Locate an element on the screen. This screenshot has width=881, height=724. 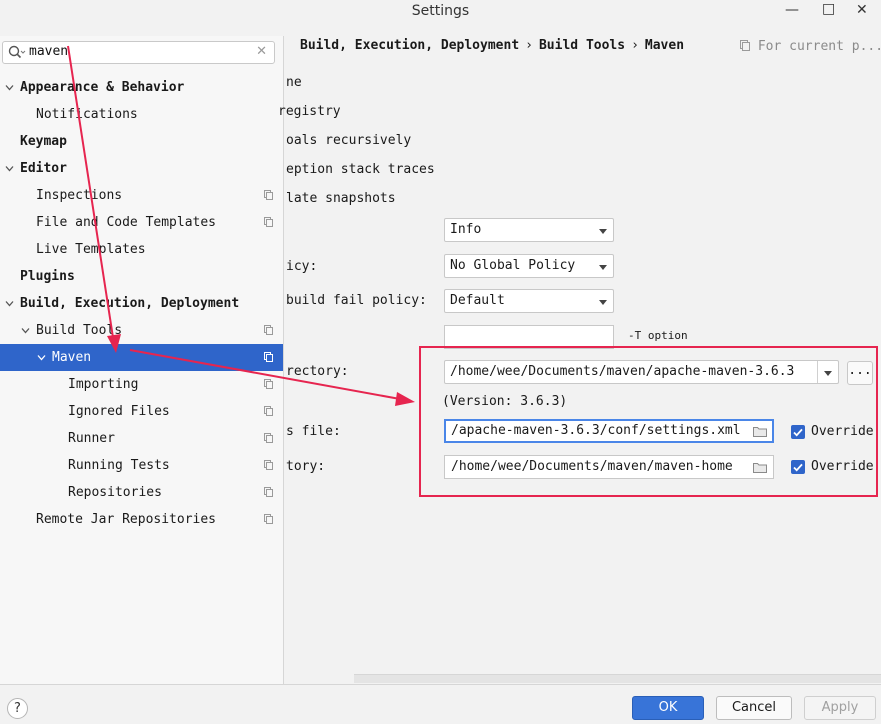
checksum-policy-value: No Global Policy is located at coordinates (513, 265).